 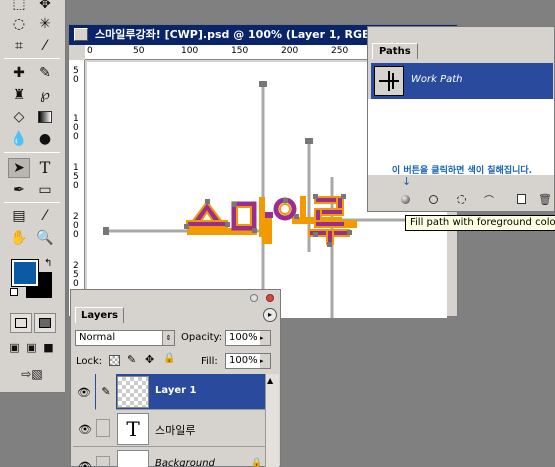 What do you see at coordinates (209, 361) in the screenshot?
I see `fill-label: Fill:` at bounding box center [209, 361].